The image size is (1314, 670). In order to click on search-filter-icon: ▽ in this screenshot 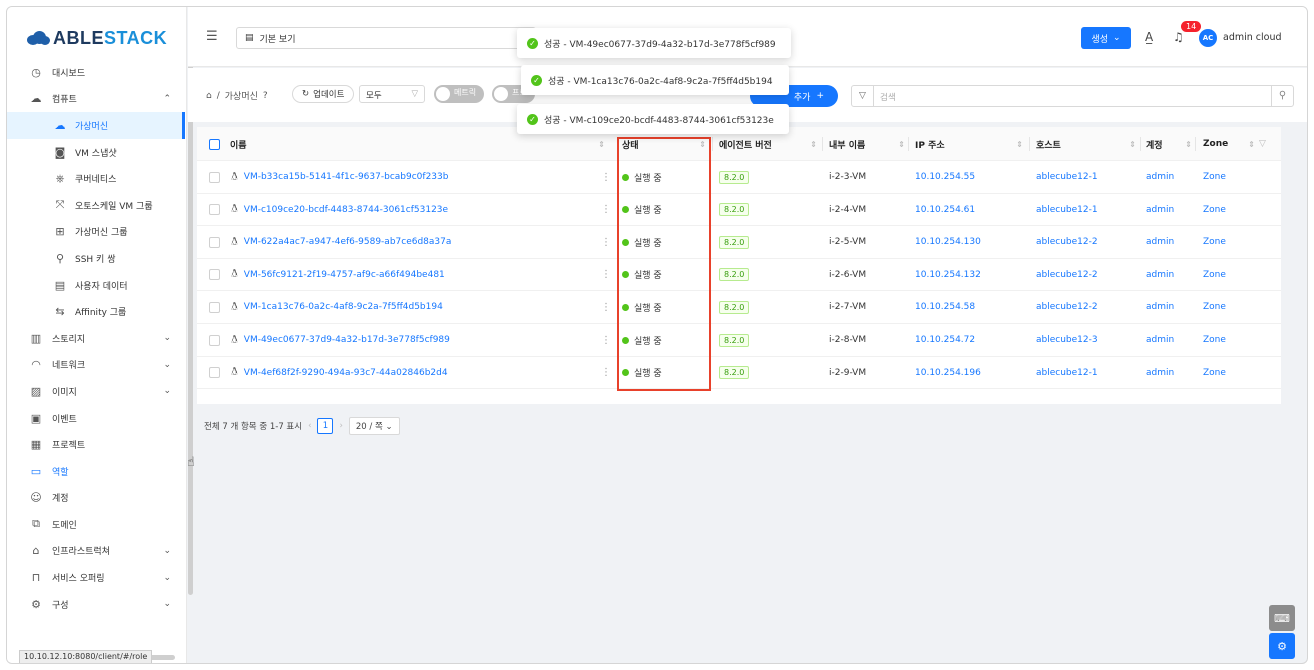, I will do `click(863, 96)`.